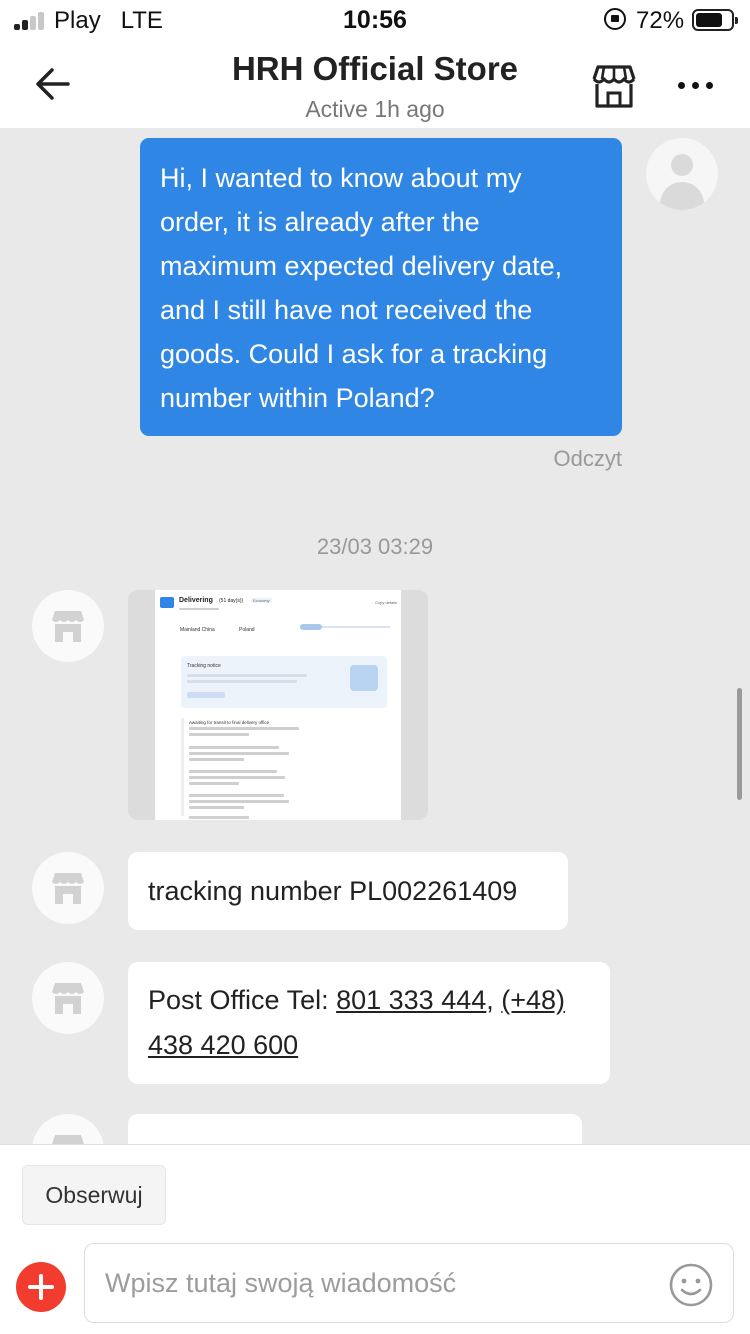  I want to click on visit-store-button, so click(614, 86).